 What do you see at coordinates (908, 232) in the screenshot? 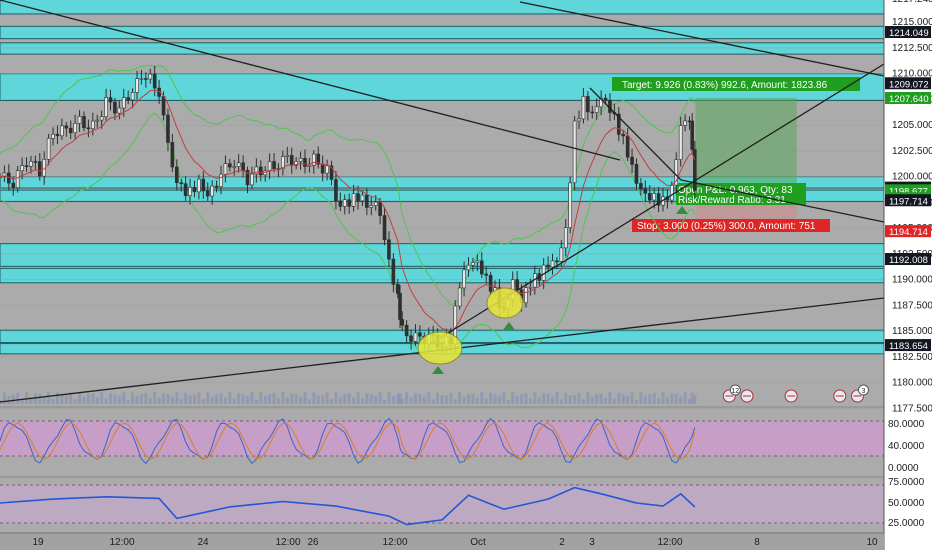
I see `price-label: 1194.714` at bounding box center [908, 232].